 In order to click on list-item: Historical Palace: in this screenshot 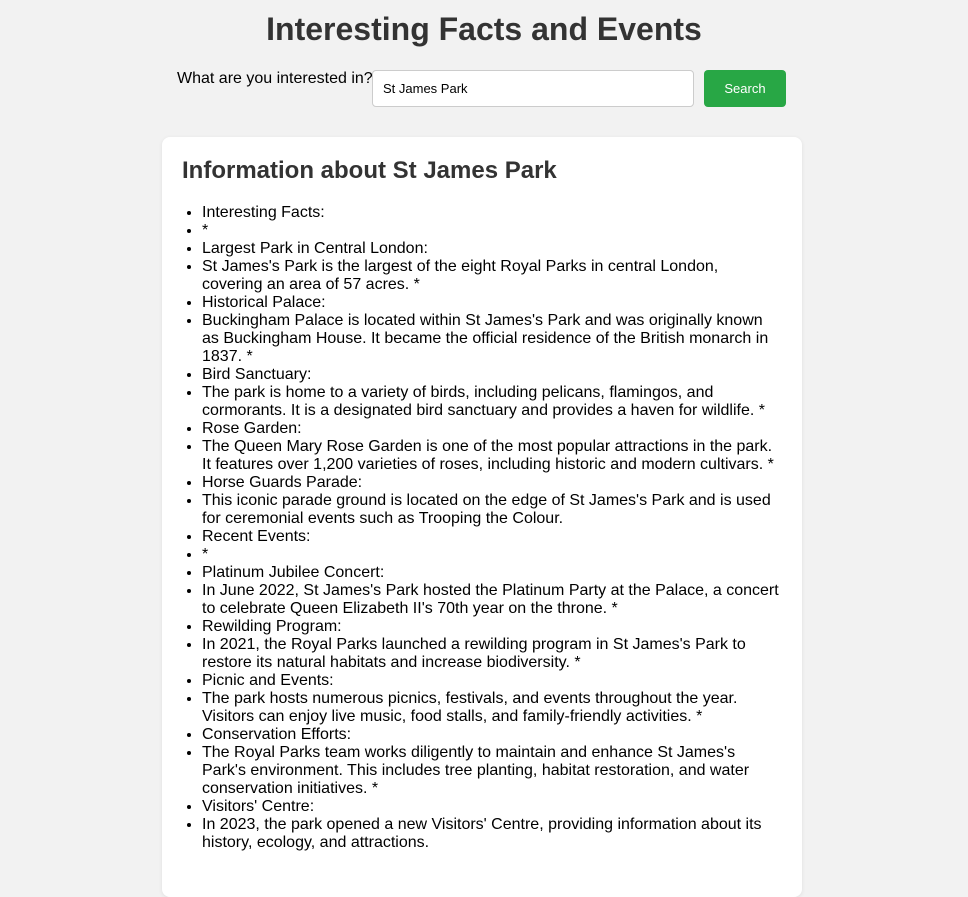, I will do `click(492, 303)`.